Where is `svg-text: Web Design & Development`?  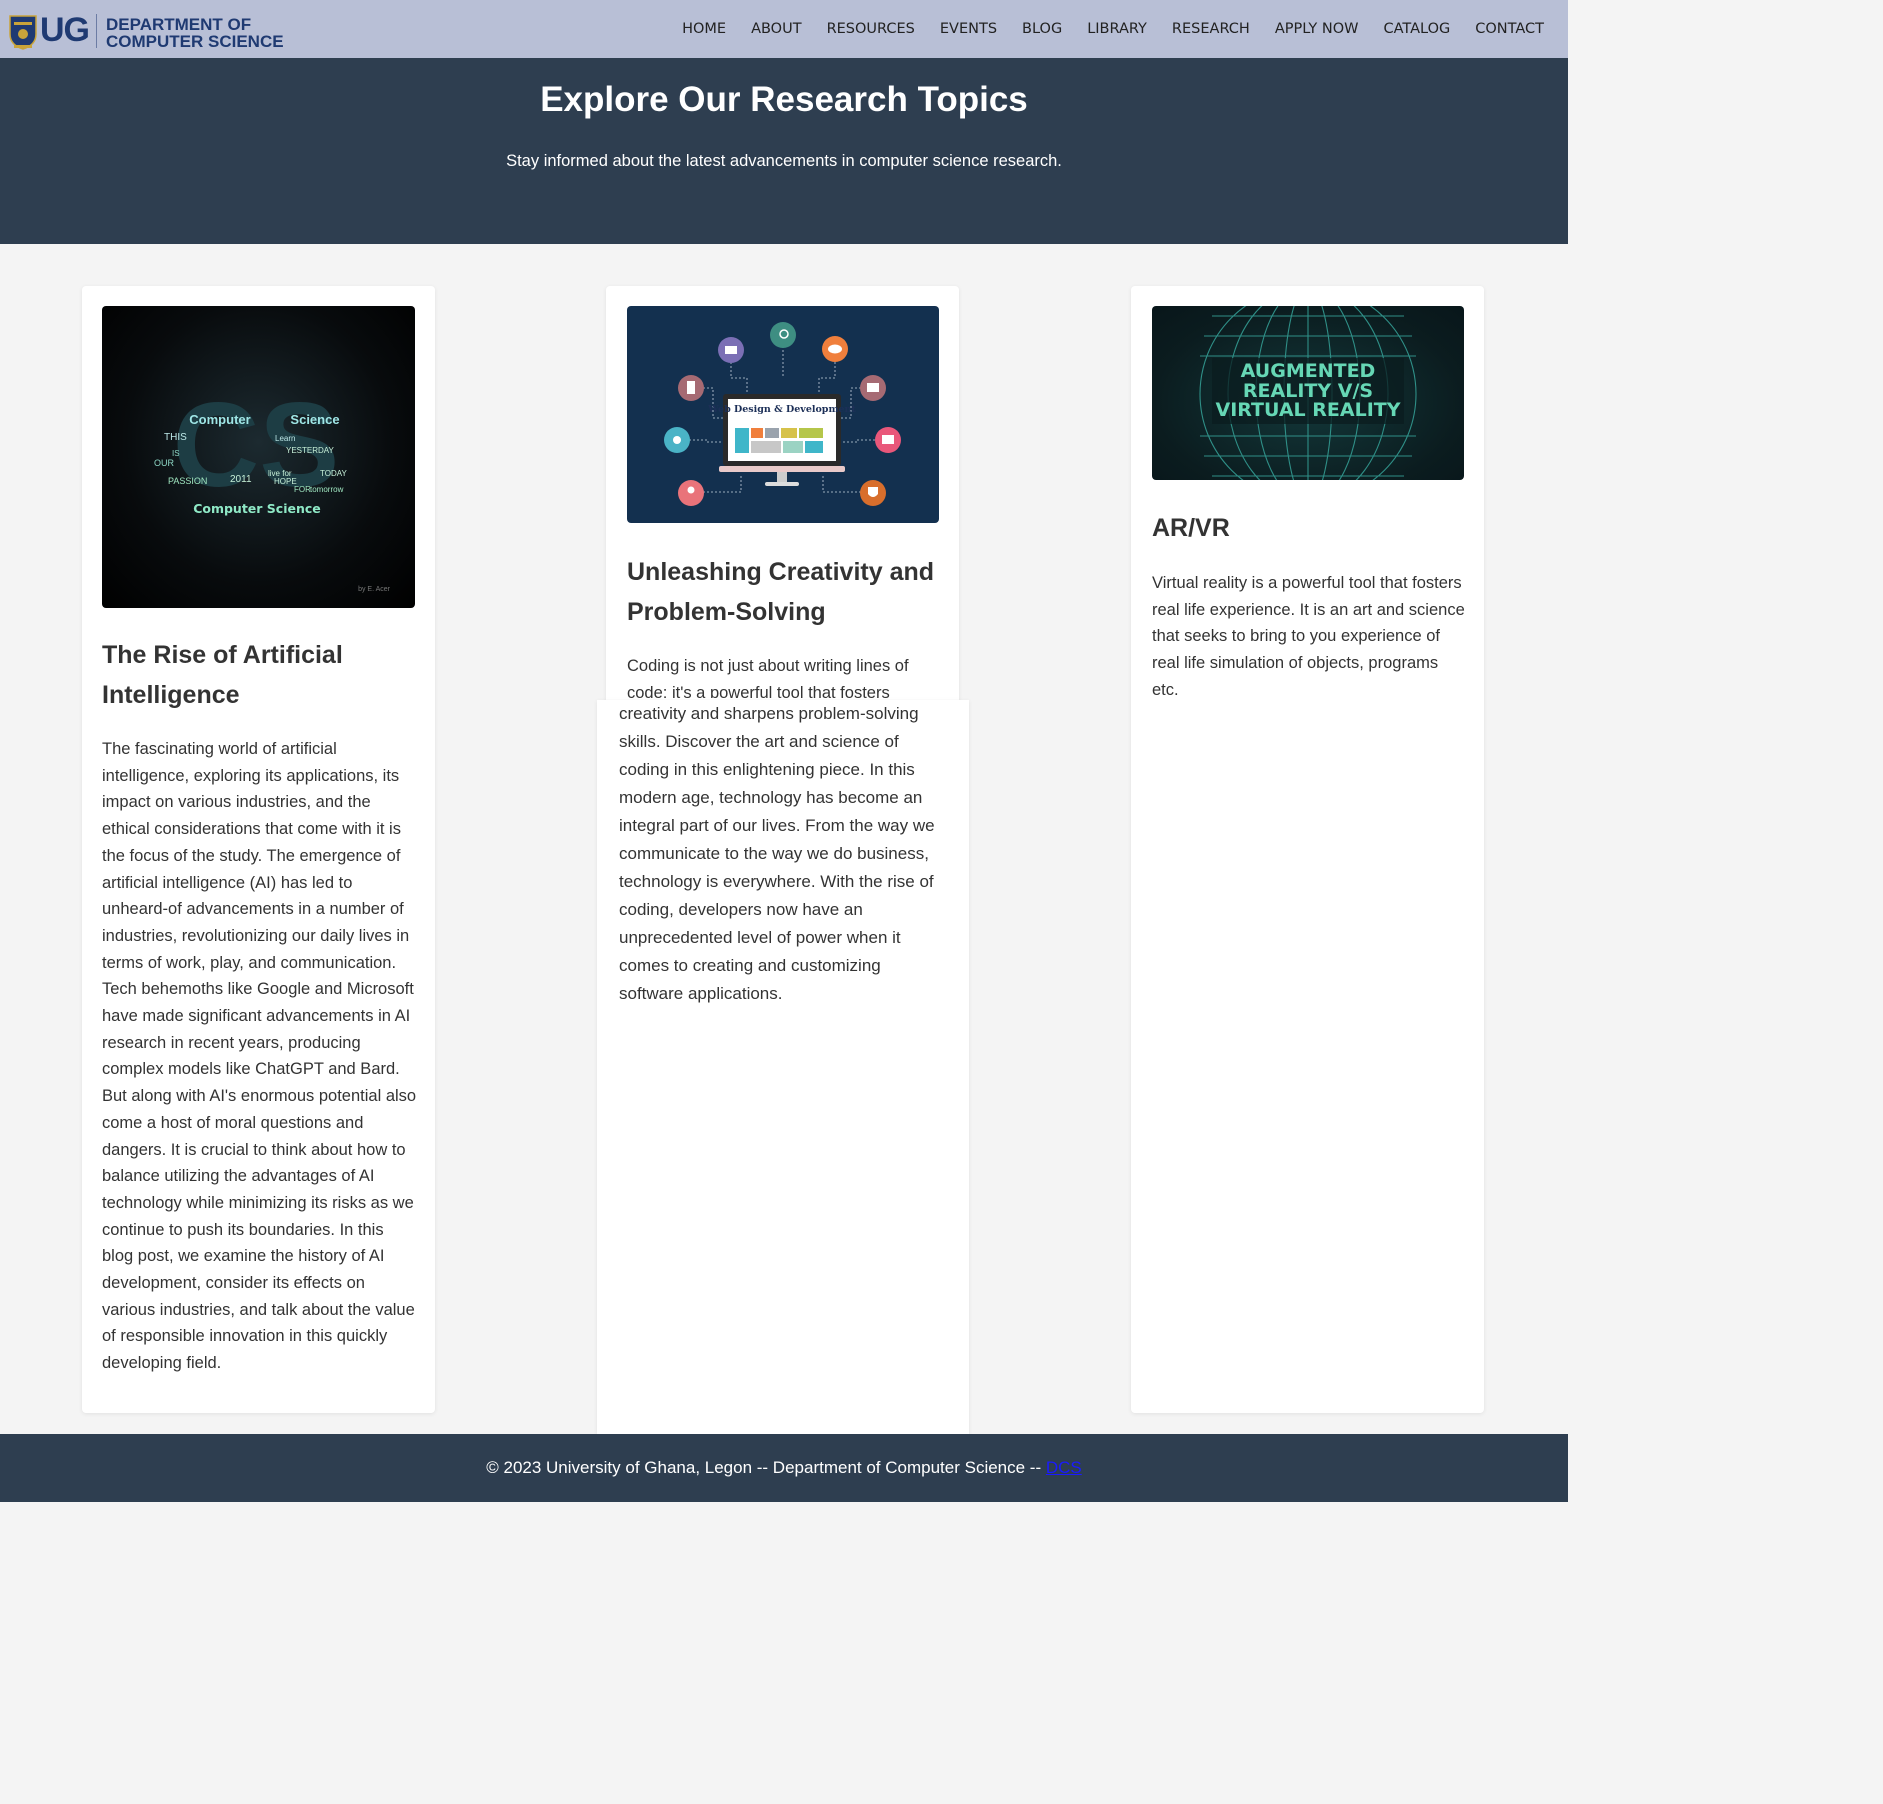
svg-text: Web Design & Development is located at coordinates (781, 409).